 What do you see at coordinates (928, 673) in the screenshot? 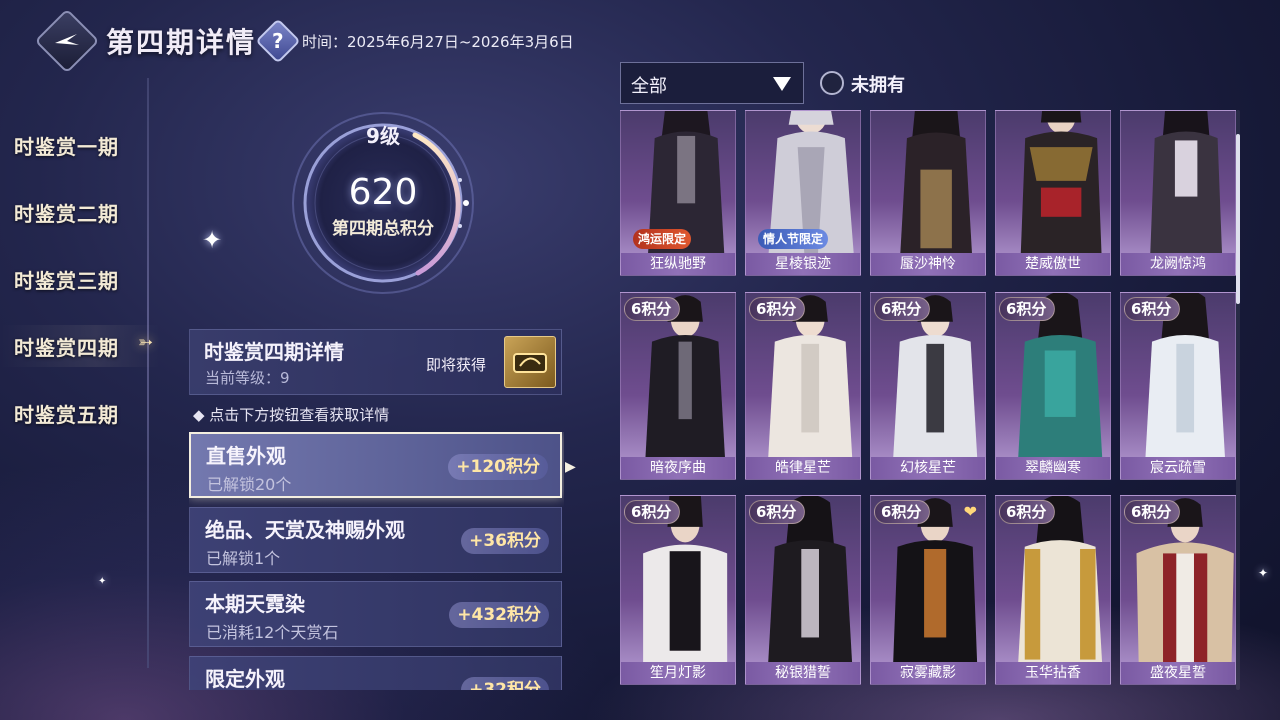
I see `outfit-name: 寂雾藏影` at bounding box center [928, 673].